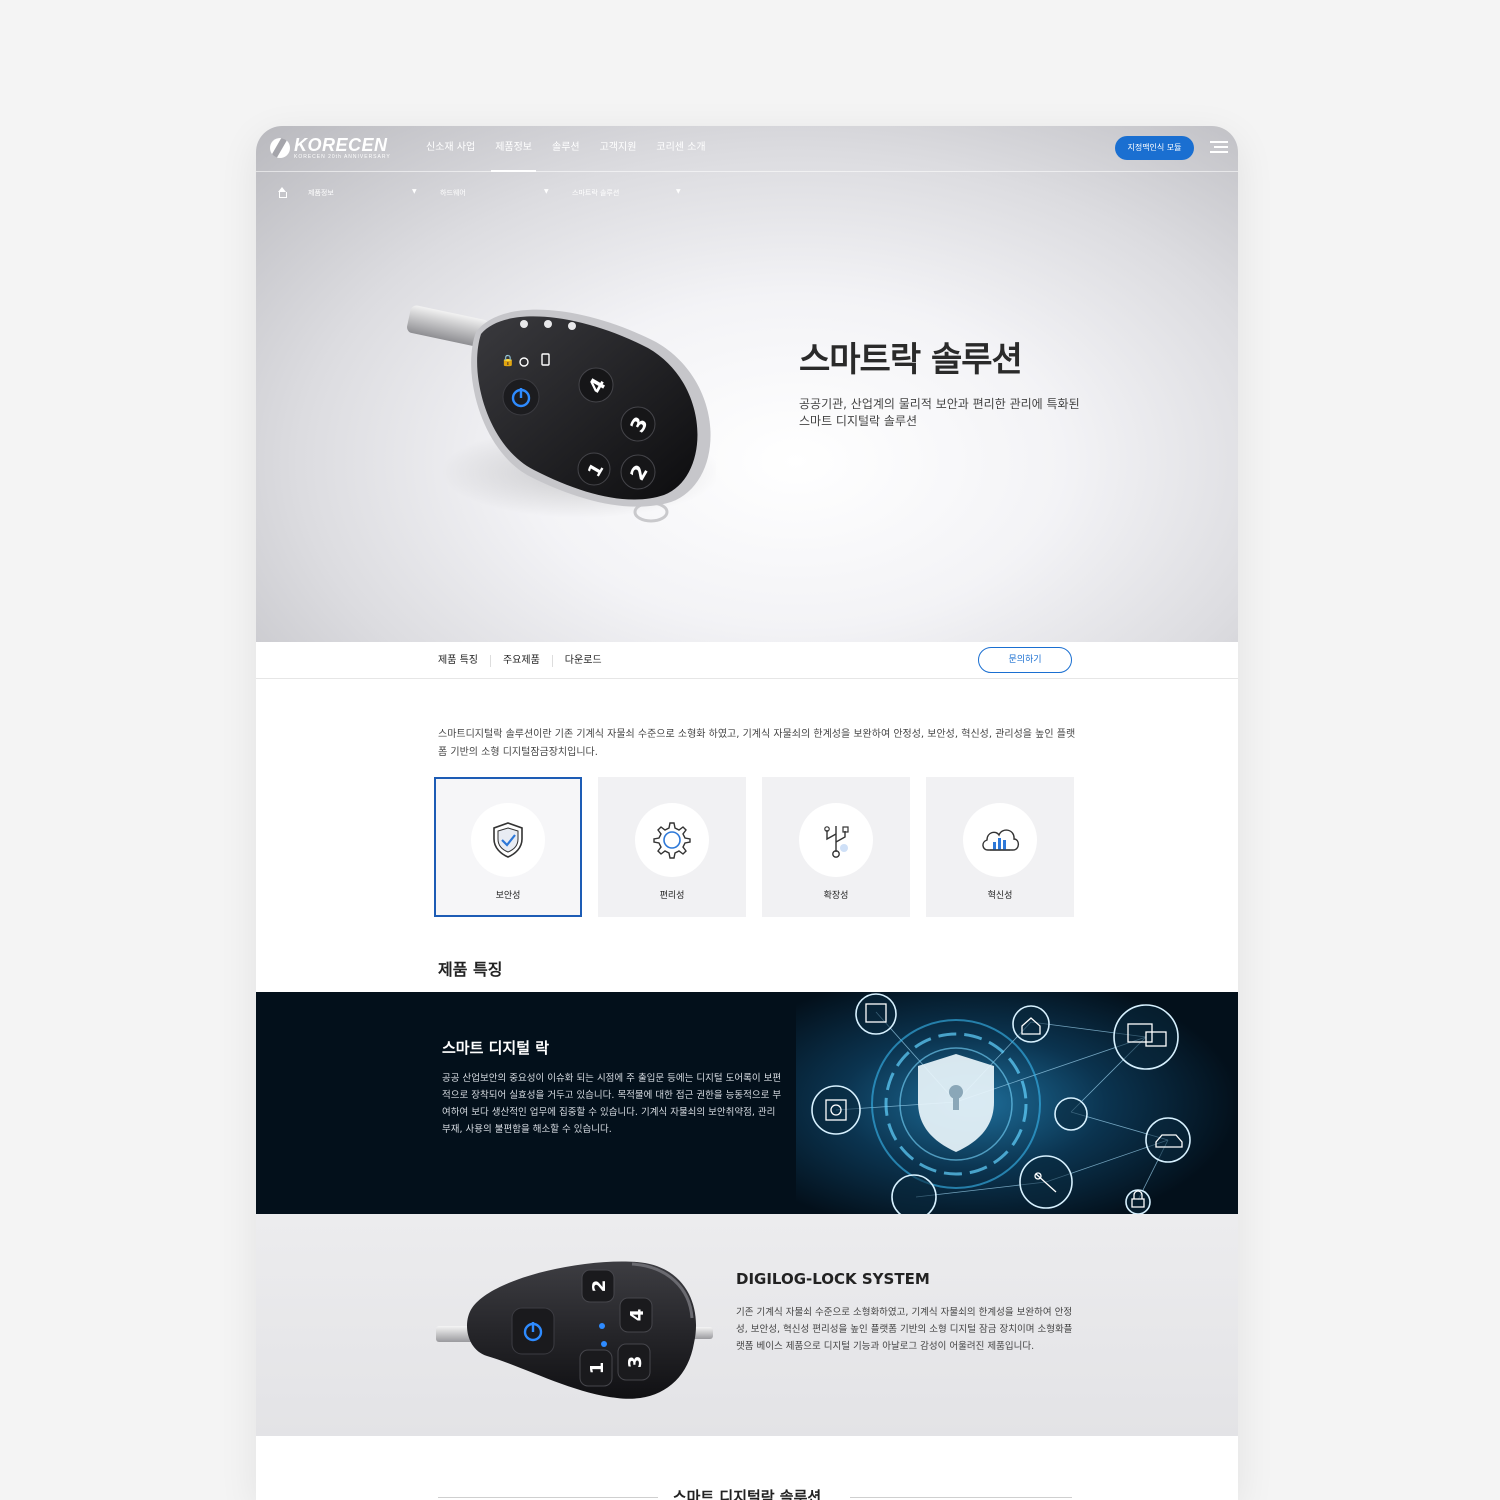 The image size is (1500, 1500). I want to click on nav-item-support: 고객지원, so click(618, 149).